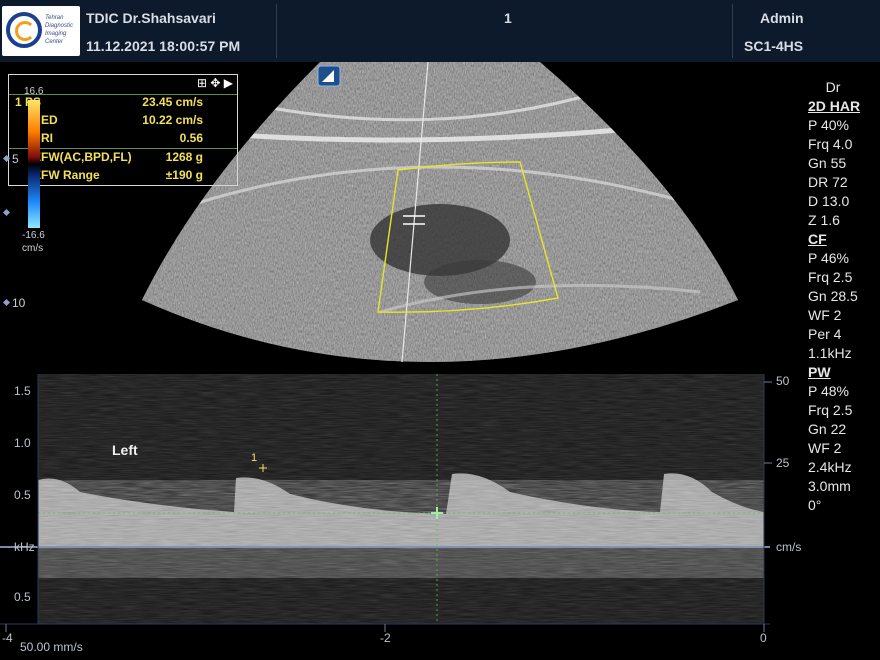 The height and width of the screenshot is (660, 880). I want to click on color-velocity-scale, so click(34, 164).